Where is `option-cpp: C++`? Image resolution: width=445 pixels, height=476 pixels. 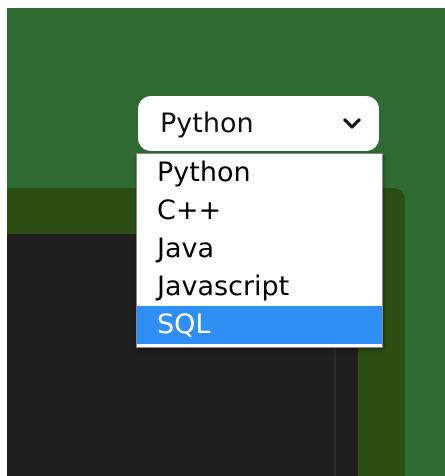
option-cpp: C++ is located at coordinates (259, 211).